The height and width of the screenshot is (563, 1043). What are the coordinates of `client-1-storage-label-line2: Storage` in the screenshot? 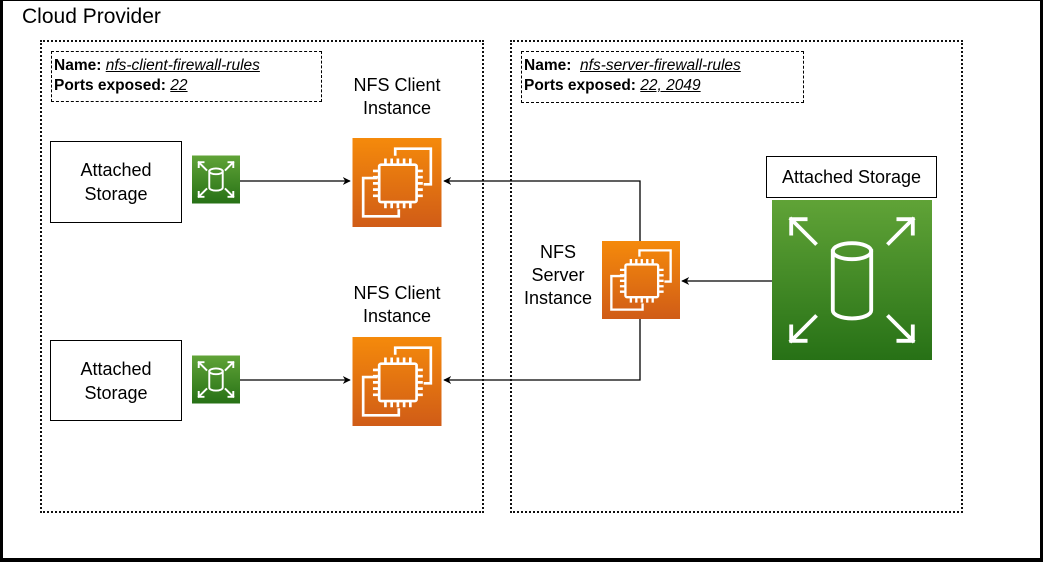 It's located at (116, 194).